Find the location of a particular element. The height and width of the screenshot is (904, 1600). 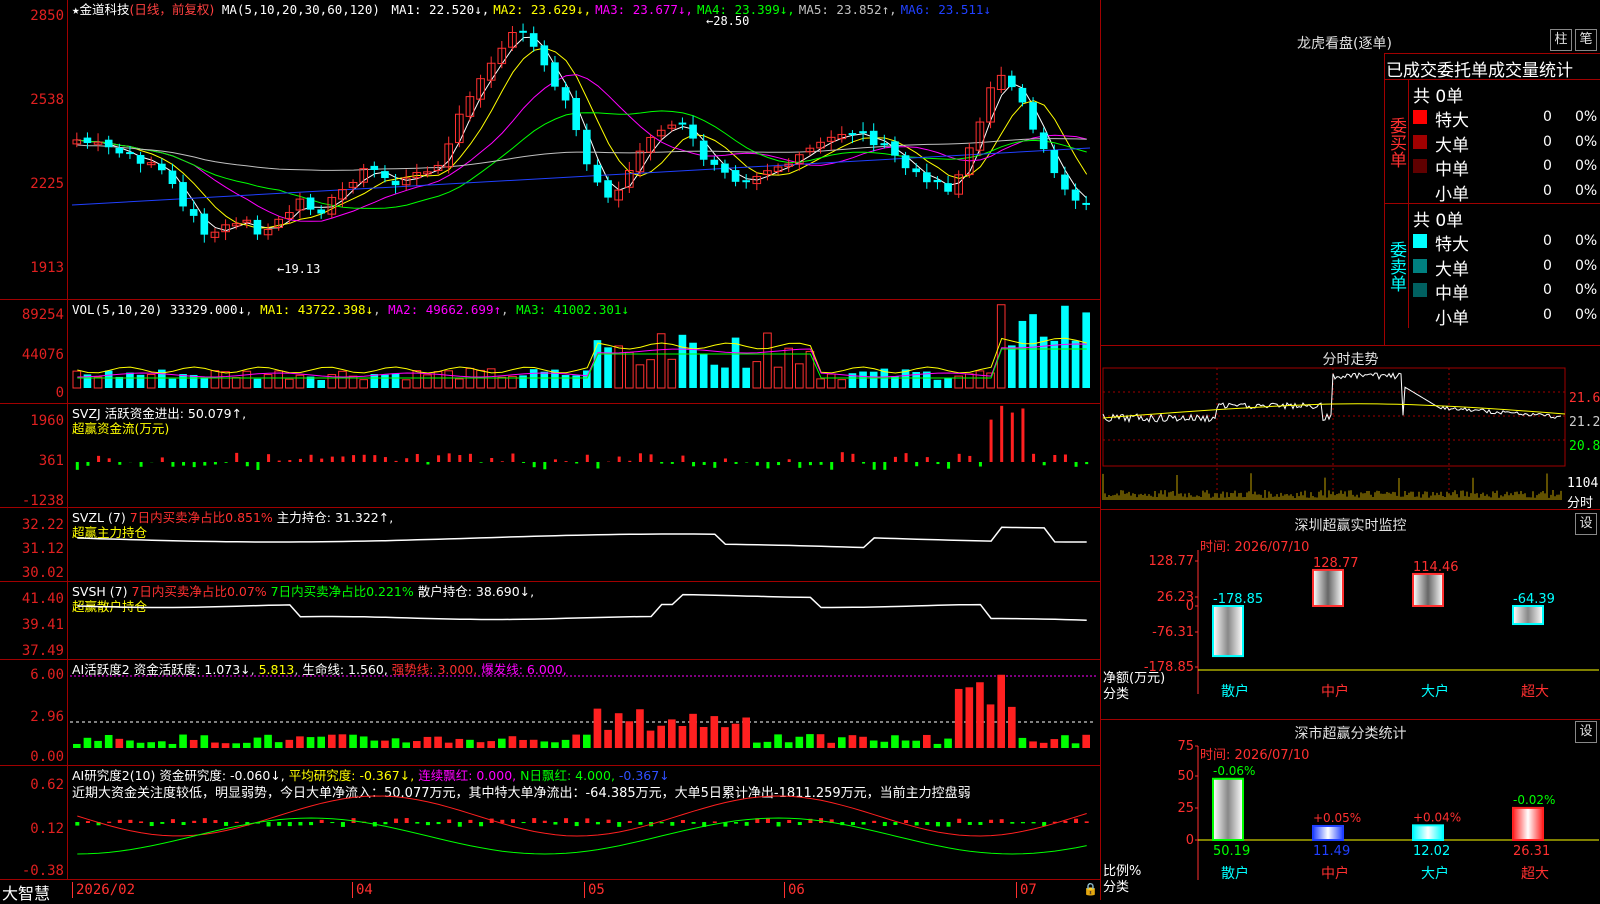

longhu-title: 龙虎看盘(逐单) is located at coordinates (1344, 43).